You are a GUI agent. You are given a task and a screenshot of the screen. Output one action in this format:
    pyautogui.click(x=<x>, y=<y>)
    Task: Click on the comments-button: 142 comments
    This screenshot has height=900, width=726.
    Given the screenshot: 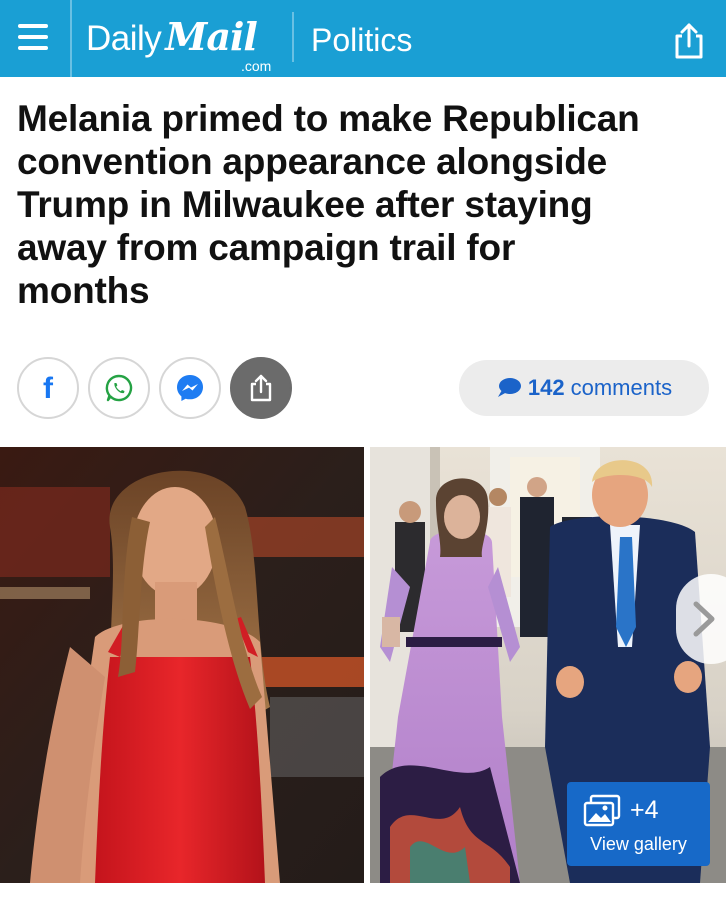 What is the action you would take?
    pyautogui.click(x=584, y=388)
    